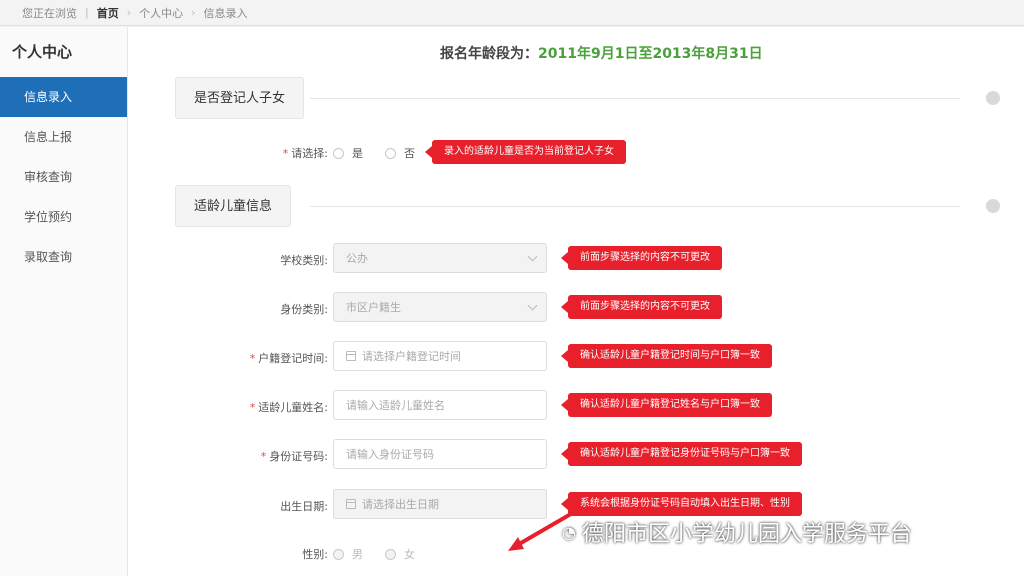  I want to click on wechat-icon: ◔, so click(569, 532).